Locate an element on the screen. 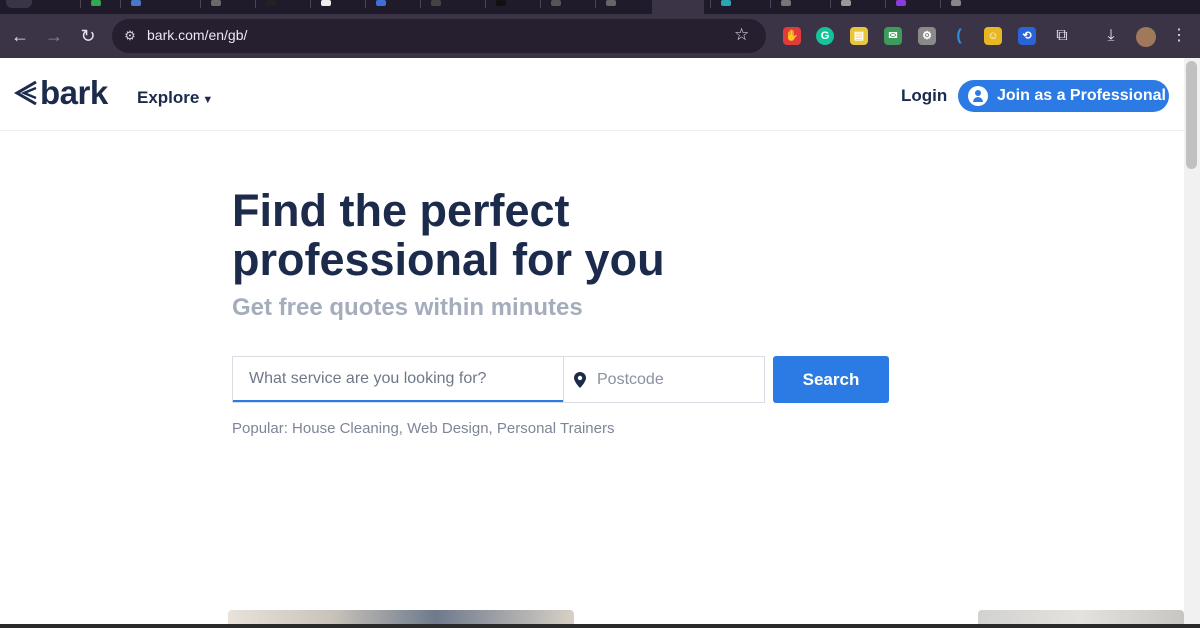 The height and width of the screenshot is (628, 1200). popular-link-house-cleaning: House Cleaning, is located at coordinates (347, 428).